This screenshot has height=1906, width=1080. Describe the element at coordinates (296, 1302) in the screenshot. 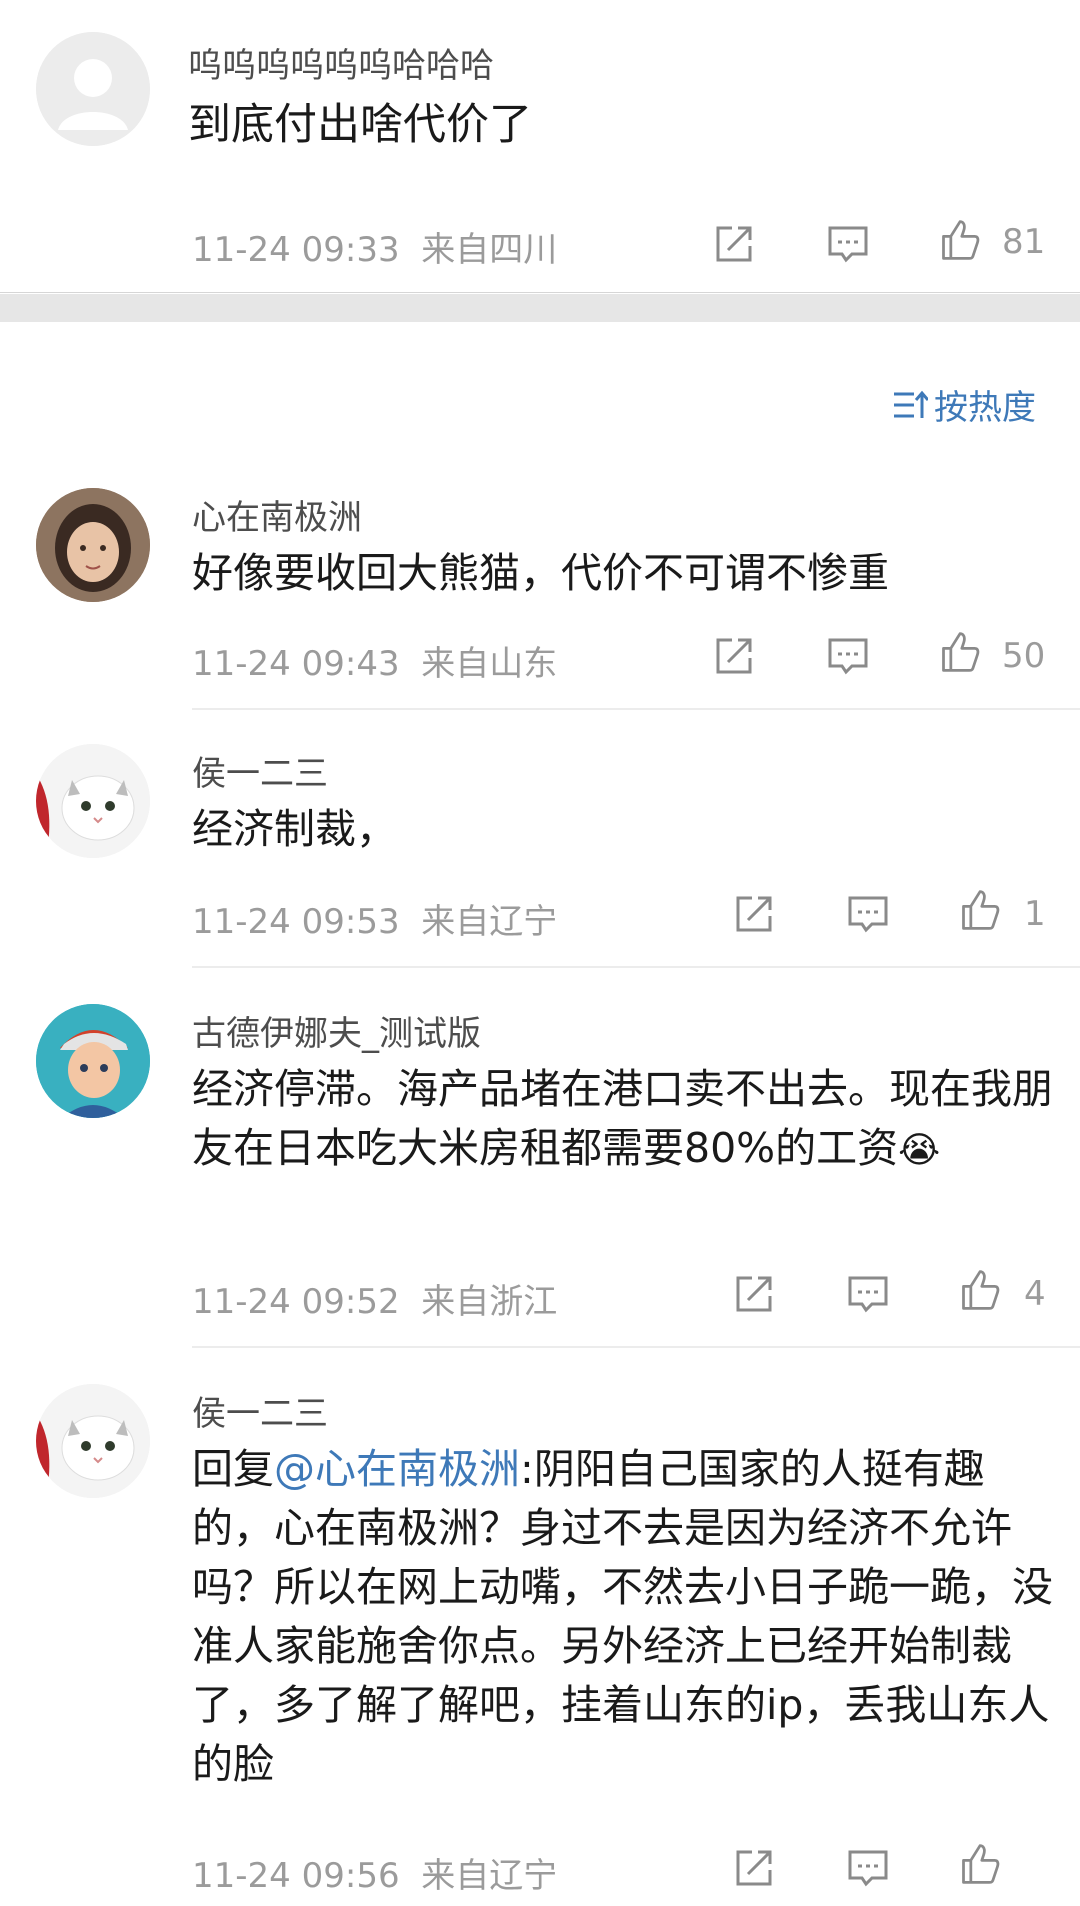

I see `timestamp: 11-24 09:52` at that location.